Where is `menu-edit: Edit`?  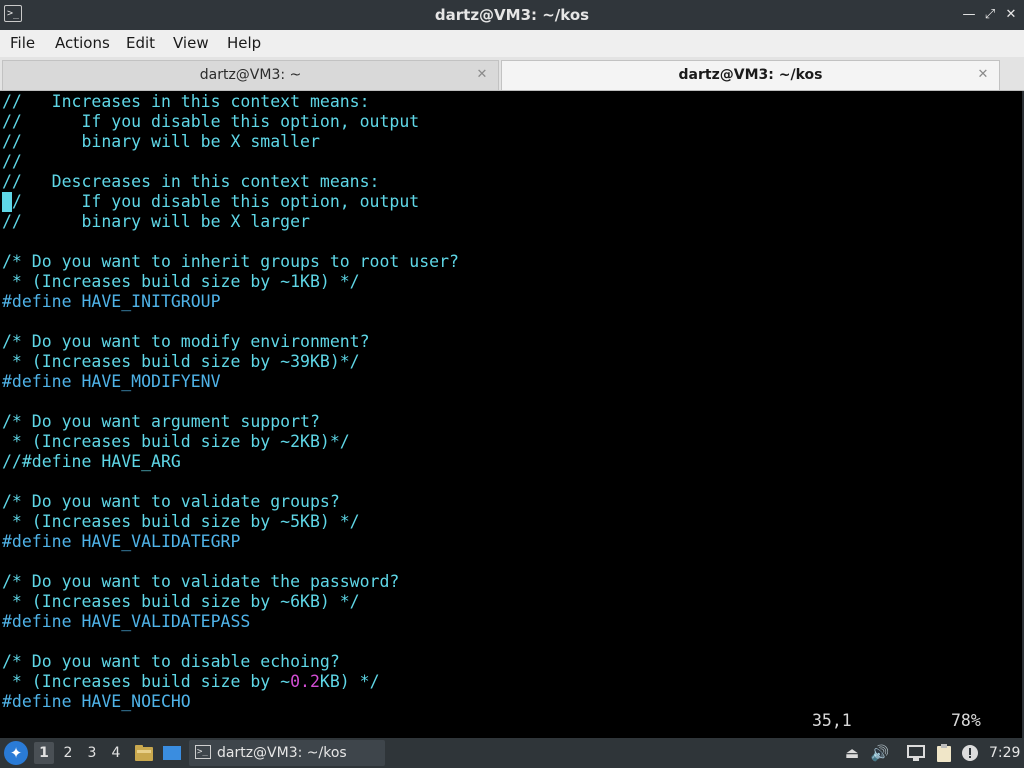
menu-edit: Edit is located at coordinates (140, 43).